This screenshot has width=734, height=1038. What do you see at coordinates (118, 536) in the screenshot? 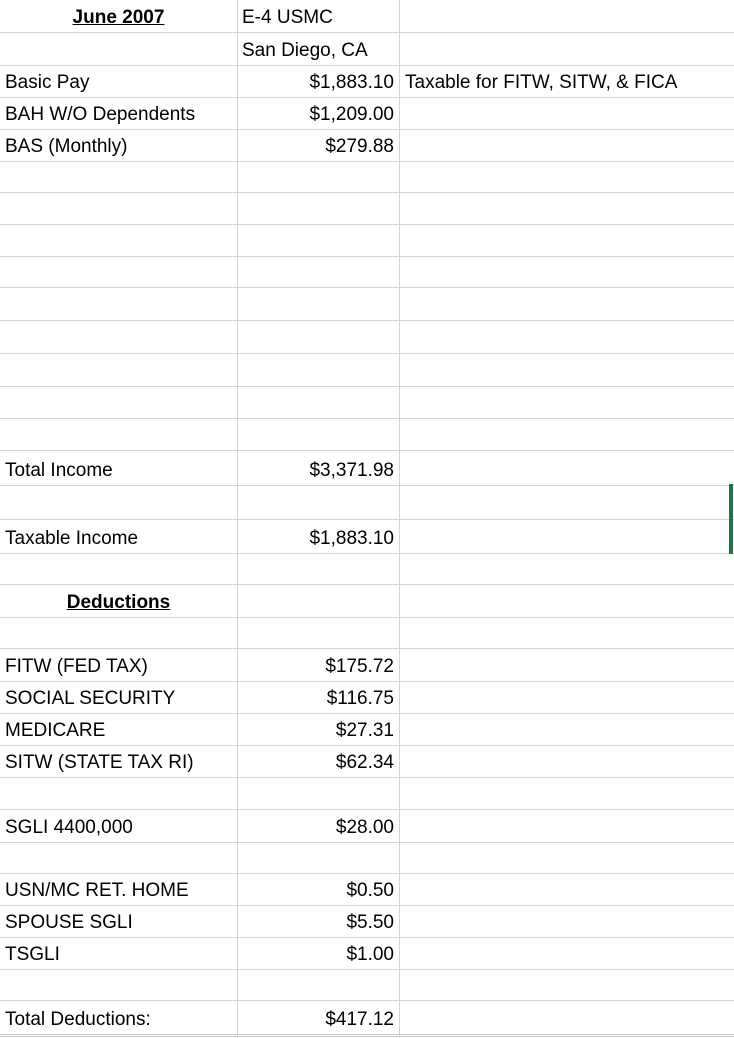
I see `taxable-income-label: Taxable Income` at bounding box center [118, 536].